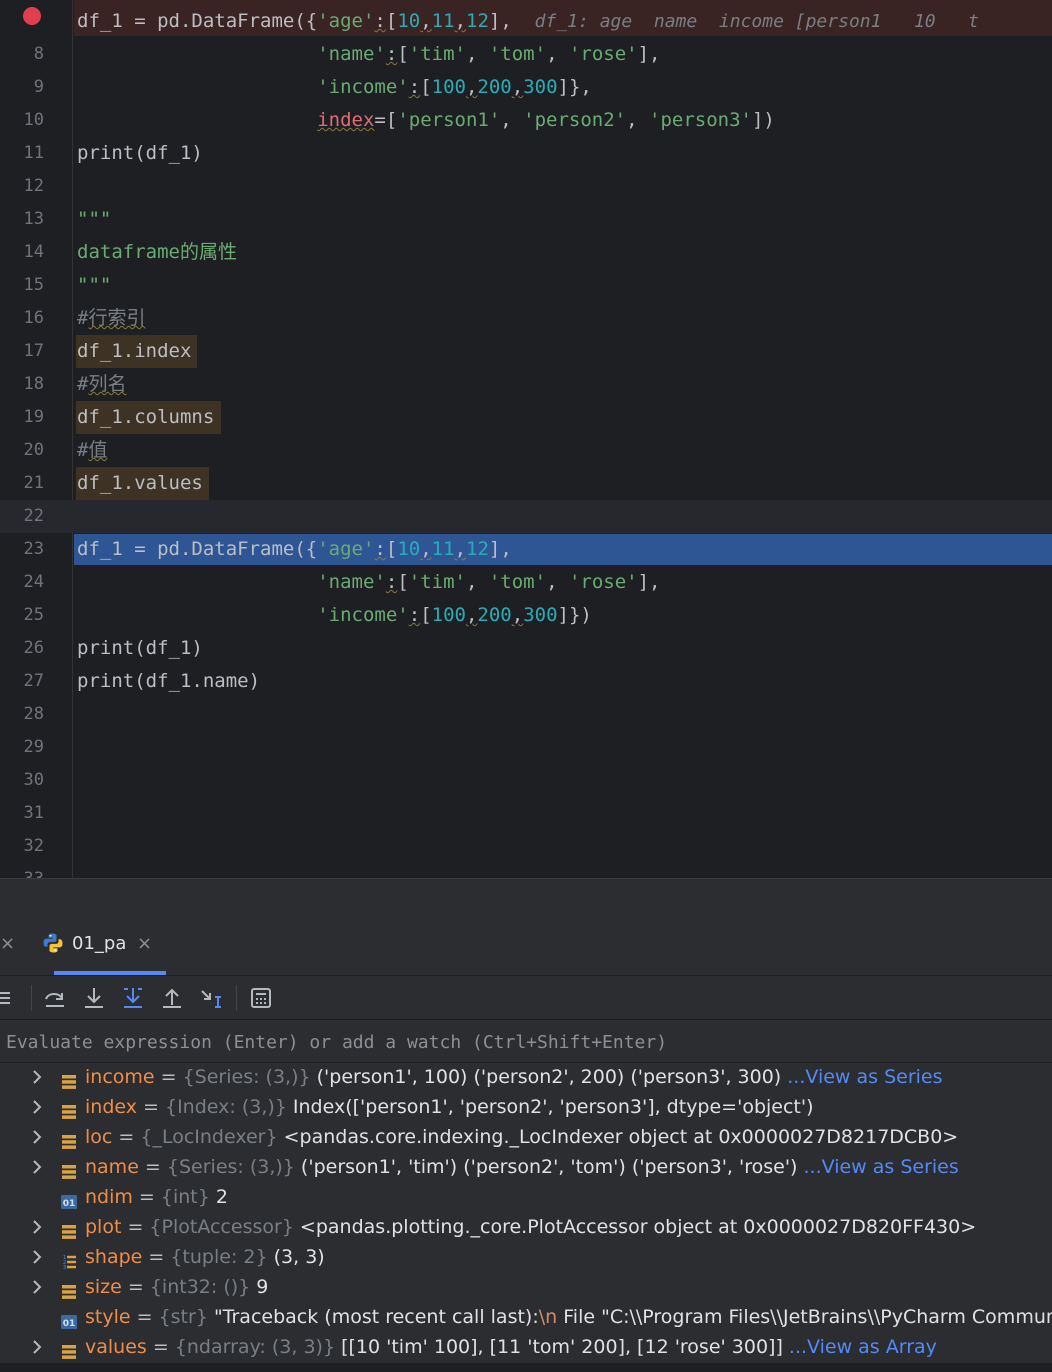  I want to click on step-into-my-code-icon, so click(133, 998).